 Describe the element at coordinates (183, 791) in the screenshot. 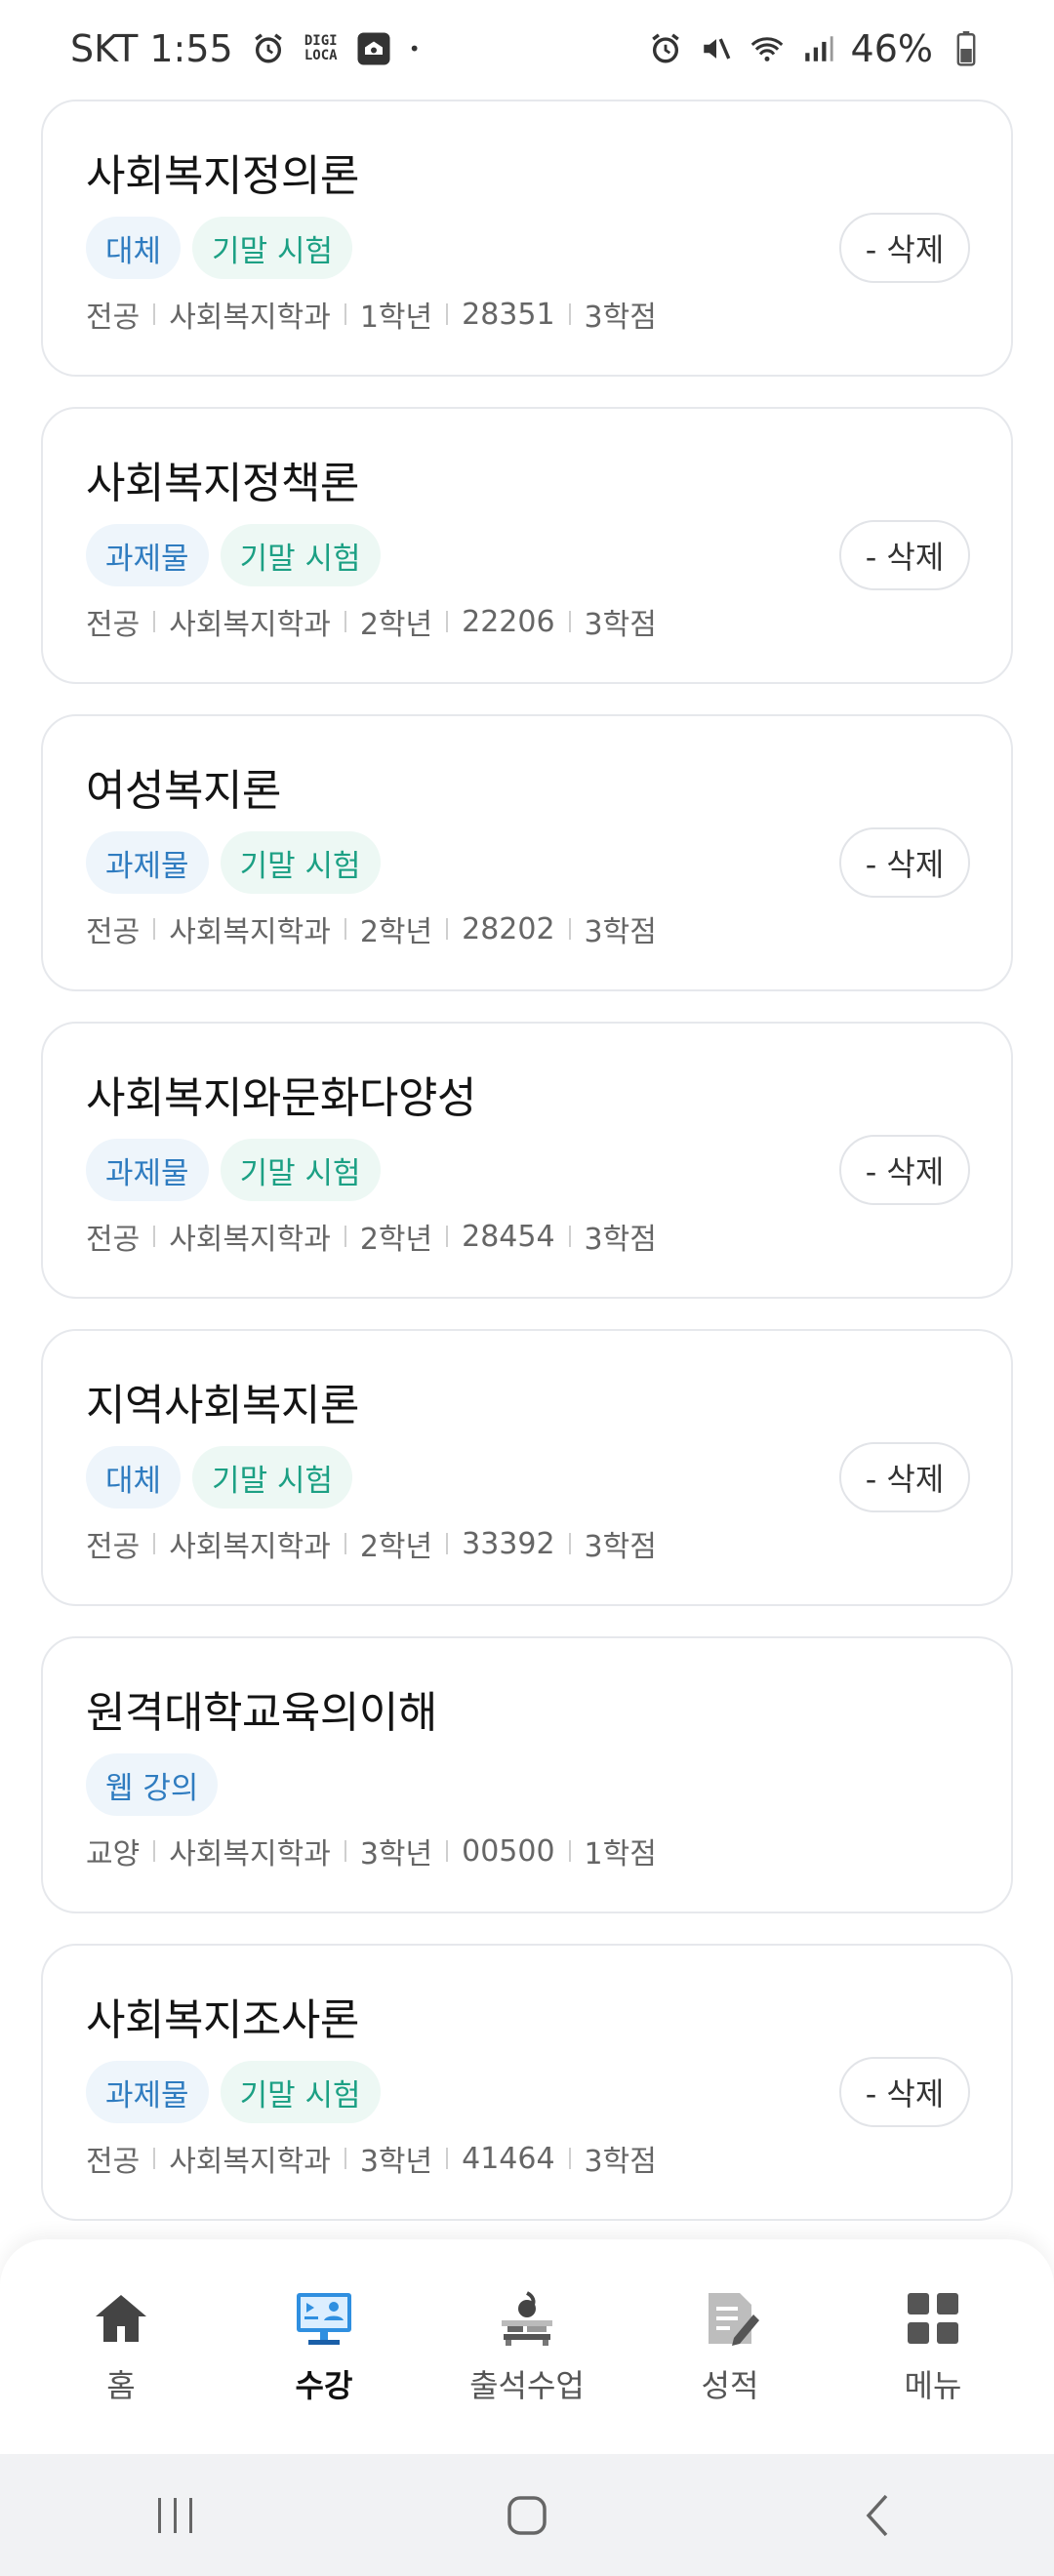

I see `course-title: 여성복지론` at that location.